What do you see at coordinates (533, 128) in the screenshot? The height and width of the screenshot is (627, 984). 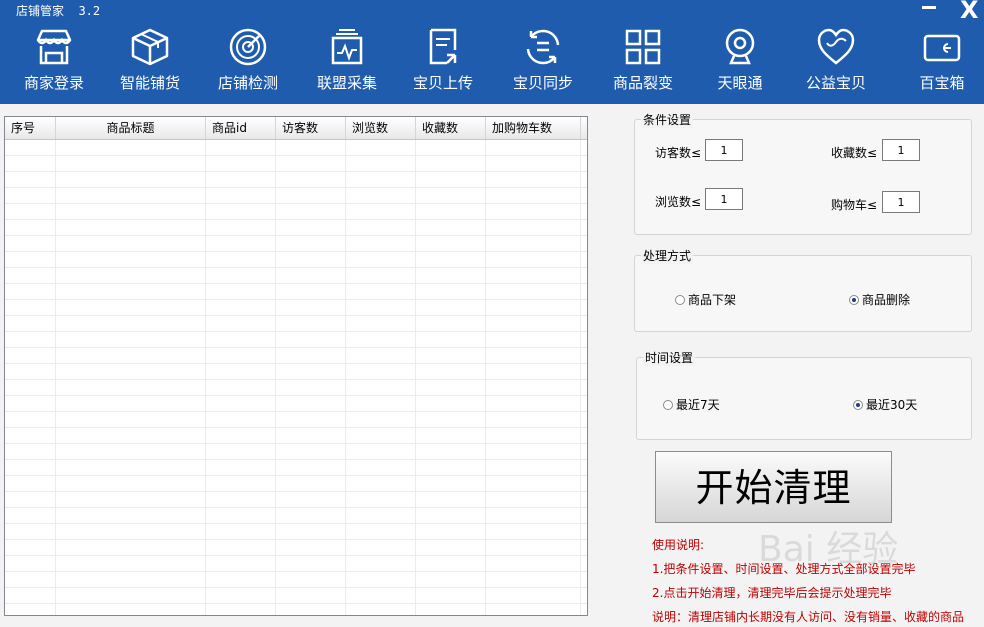 I see `column-header-cart: 加购物车数` at bounding box center [533, 128].